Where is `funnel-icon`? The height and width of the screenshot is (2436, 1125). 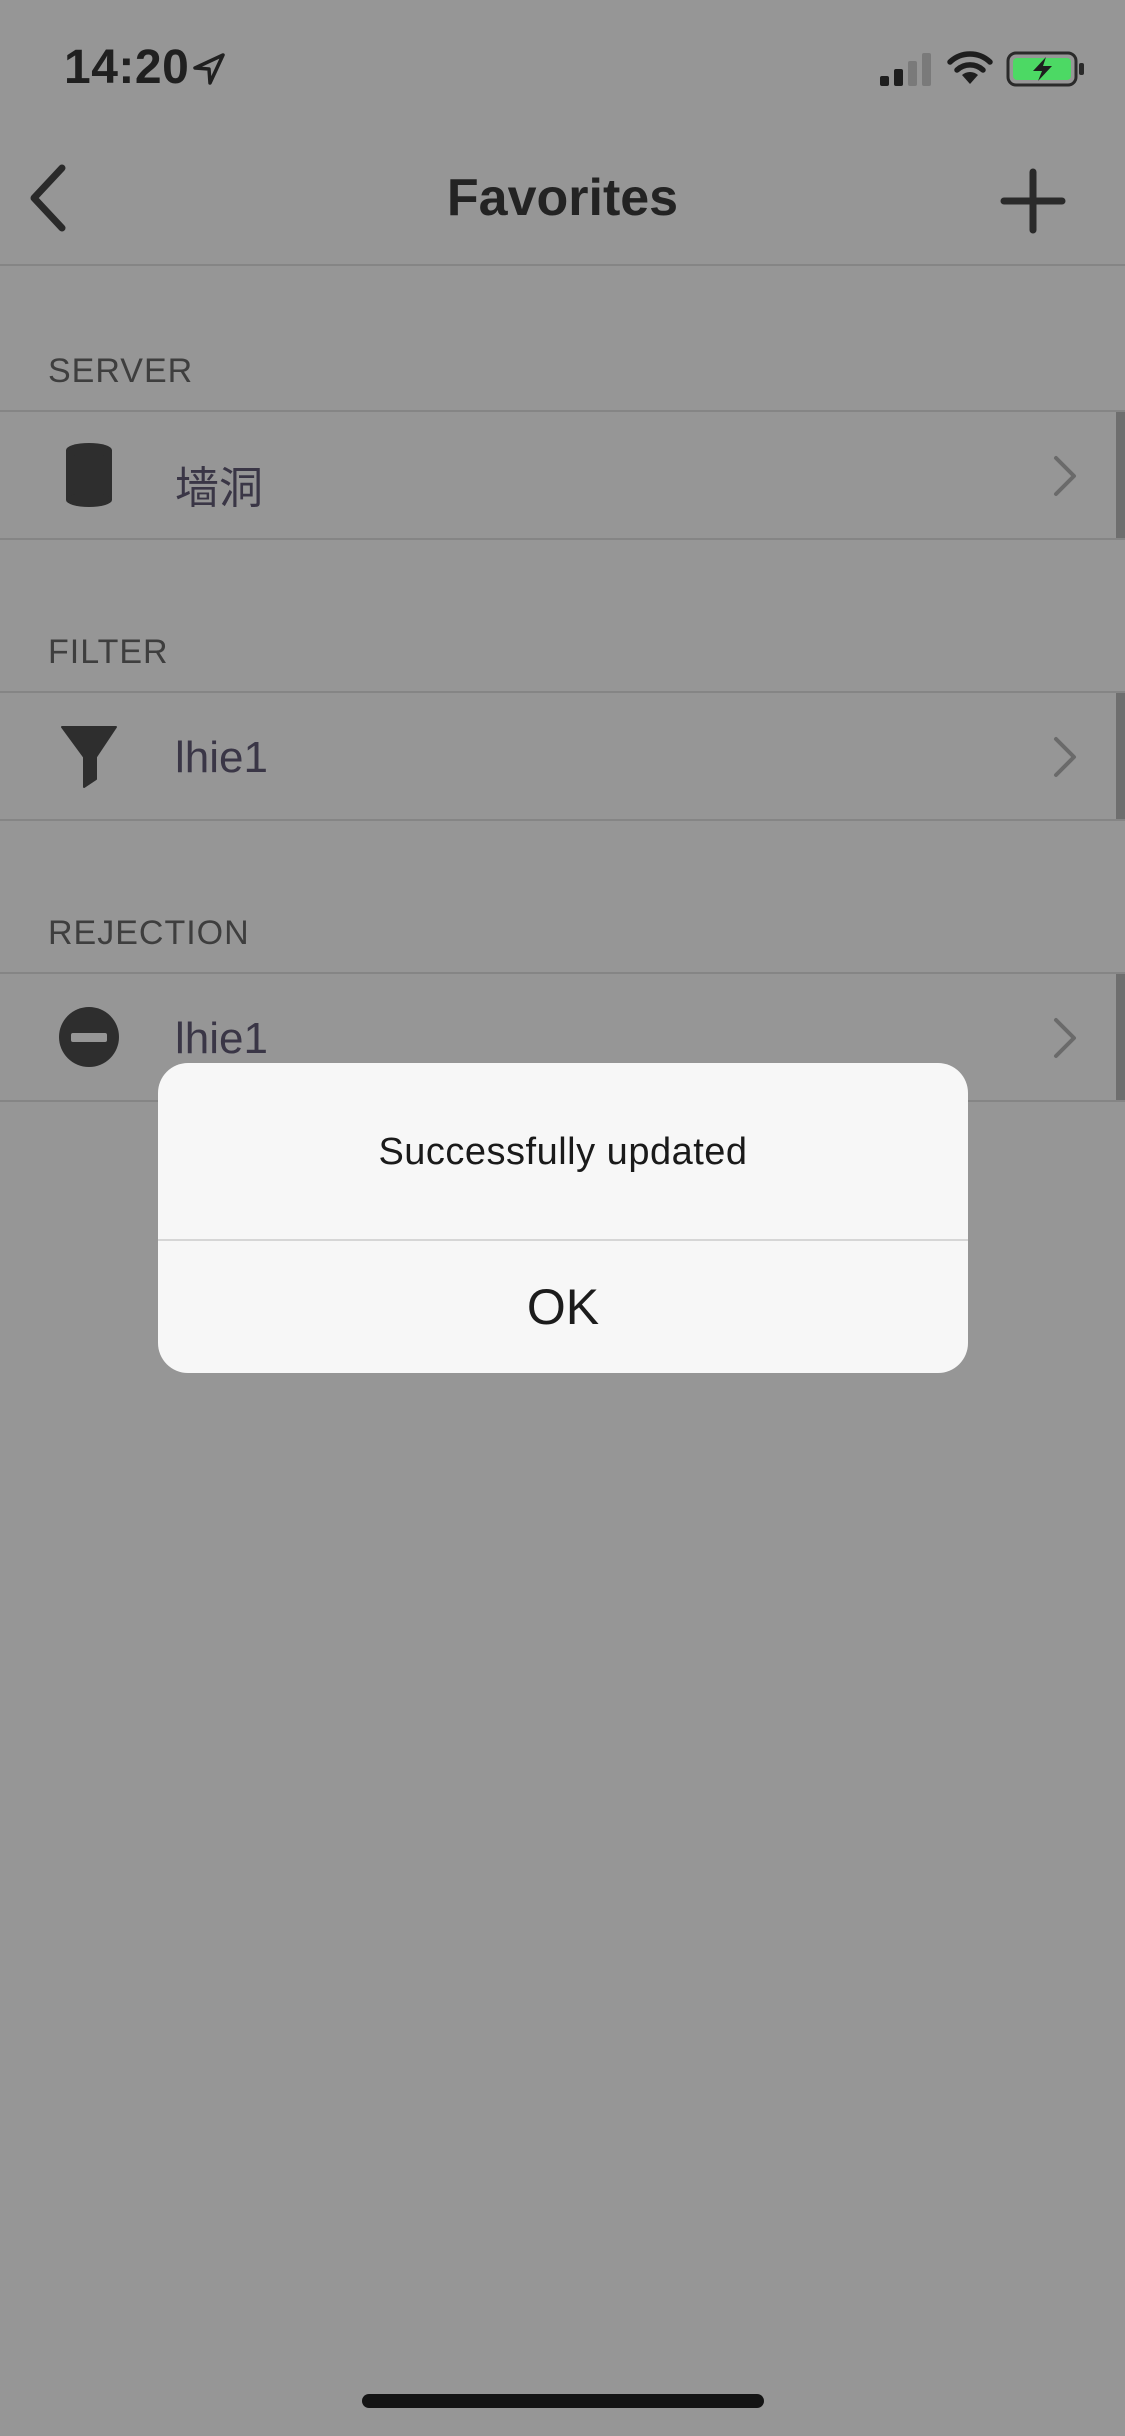 funnel-icon is located at coordinates (89, 757).